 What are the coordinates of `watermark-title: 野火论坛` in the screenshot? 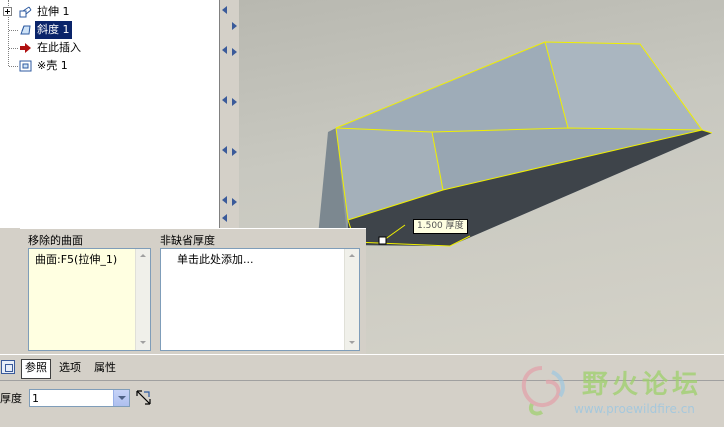 It's located at (642, 385).